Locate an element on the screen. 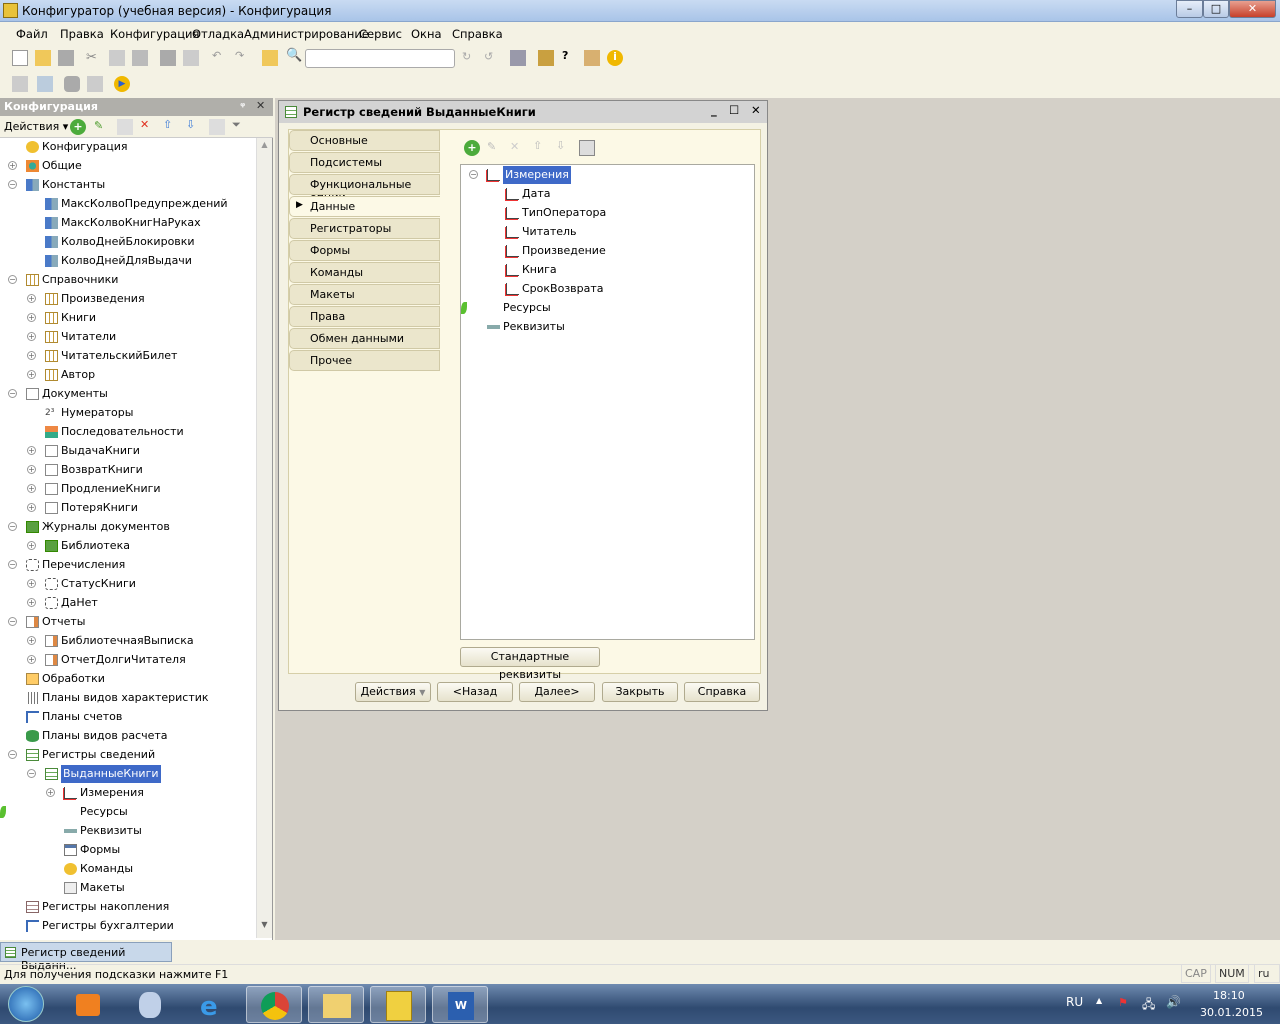 This screenshot has height=1024, width=1280. filter-icon: ⏷ is located at coordinates (240, 126).